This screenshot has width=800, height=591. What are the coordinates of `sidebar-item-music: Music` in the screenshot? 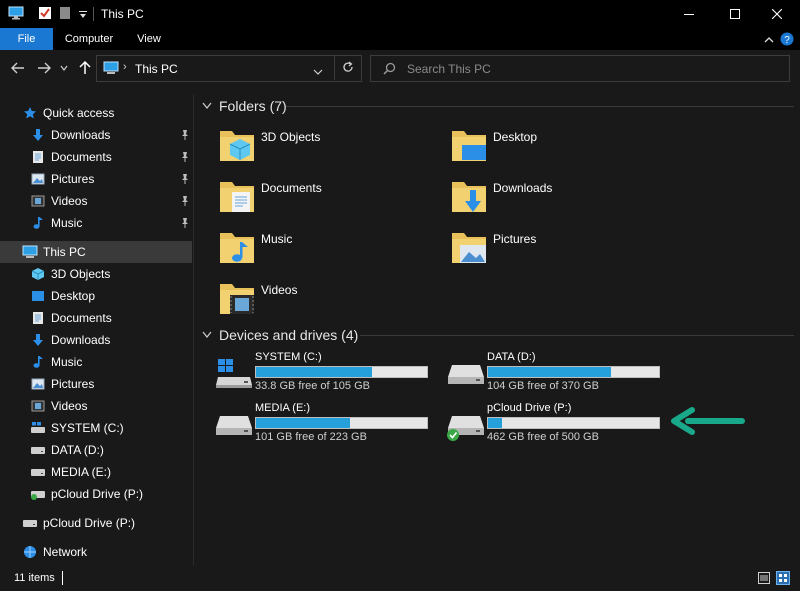 It's located at (110, 362).